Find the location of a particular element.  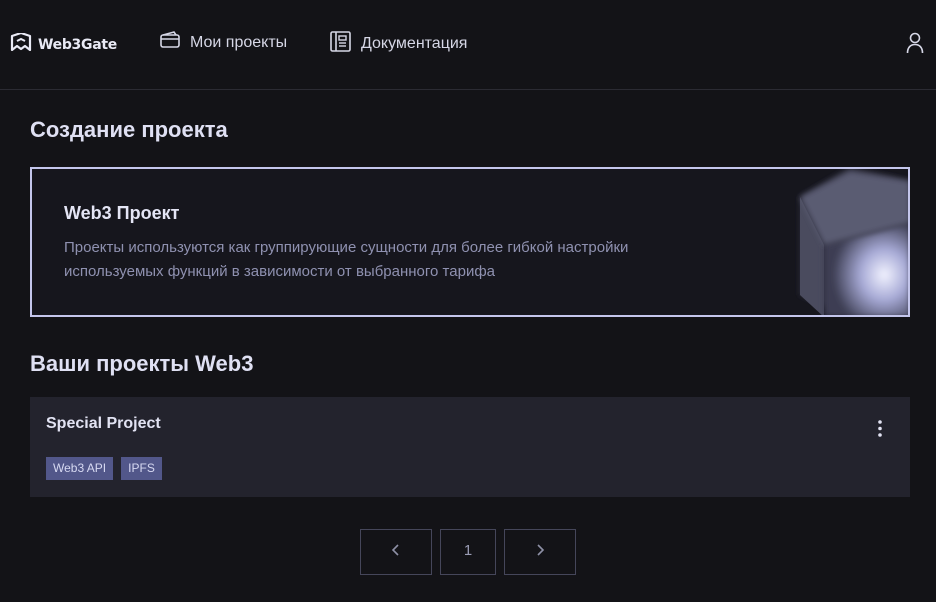

your-projects-heading: Ваши проекты Web3 is located at coordinates (142, 363).